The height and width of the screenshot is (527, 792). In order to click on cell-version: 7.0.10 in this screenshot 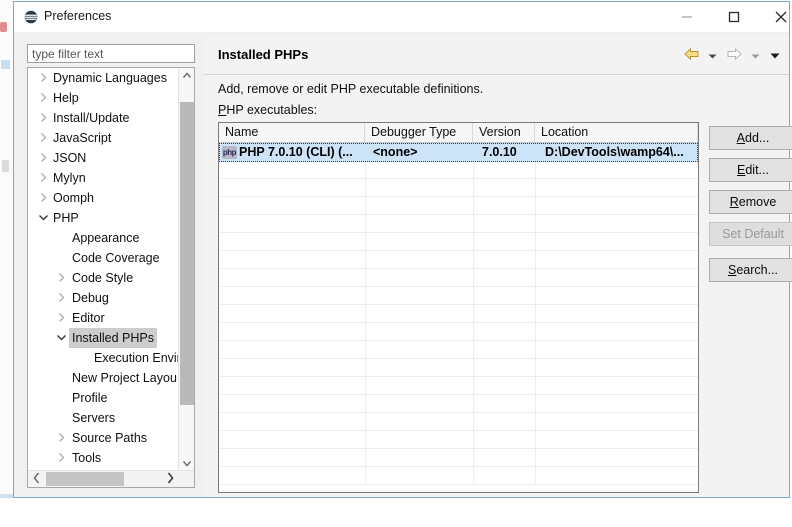, I will do `click(499, 152)`.